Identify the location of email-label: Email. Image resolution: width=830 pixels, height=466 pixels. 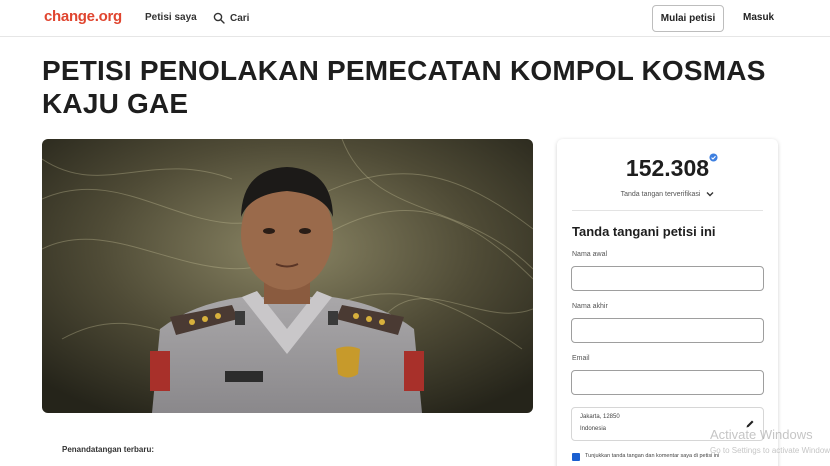
(581, 358).